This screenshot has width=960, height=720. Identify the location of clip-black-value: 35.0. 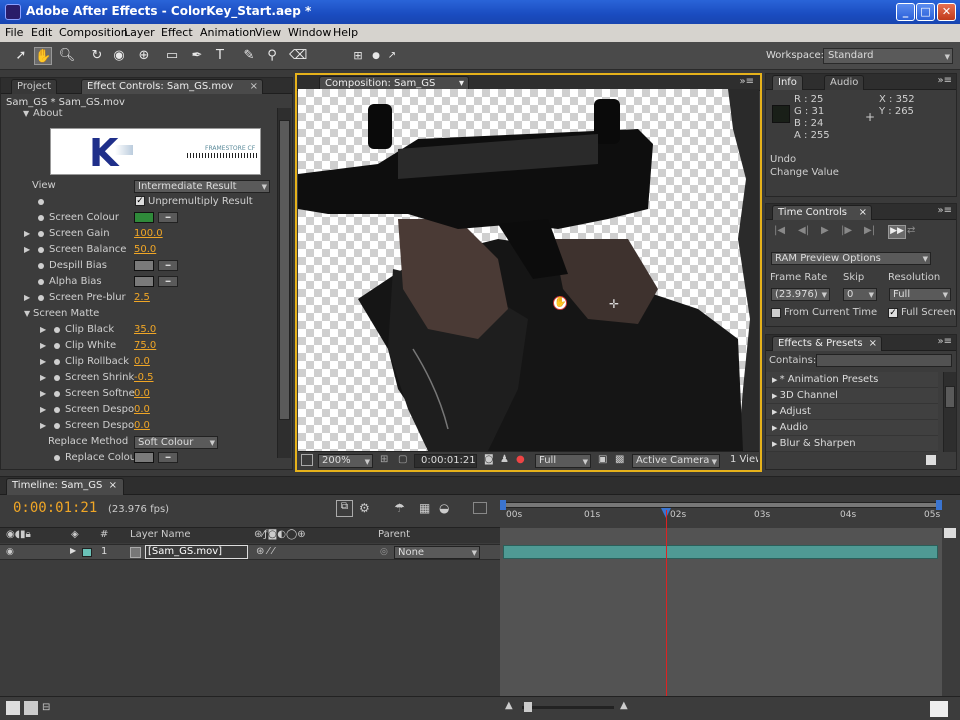
(145, 329).